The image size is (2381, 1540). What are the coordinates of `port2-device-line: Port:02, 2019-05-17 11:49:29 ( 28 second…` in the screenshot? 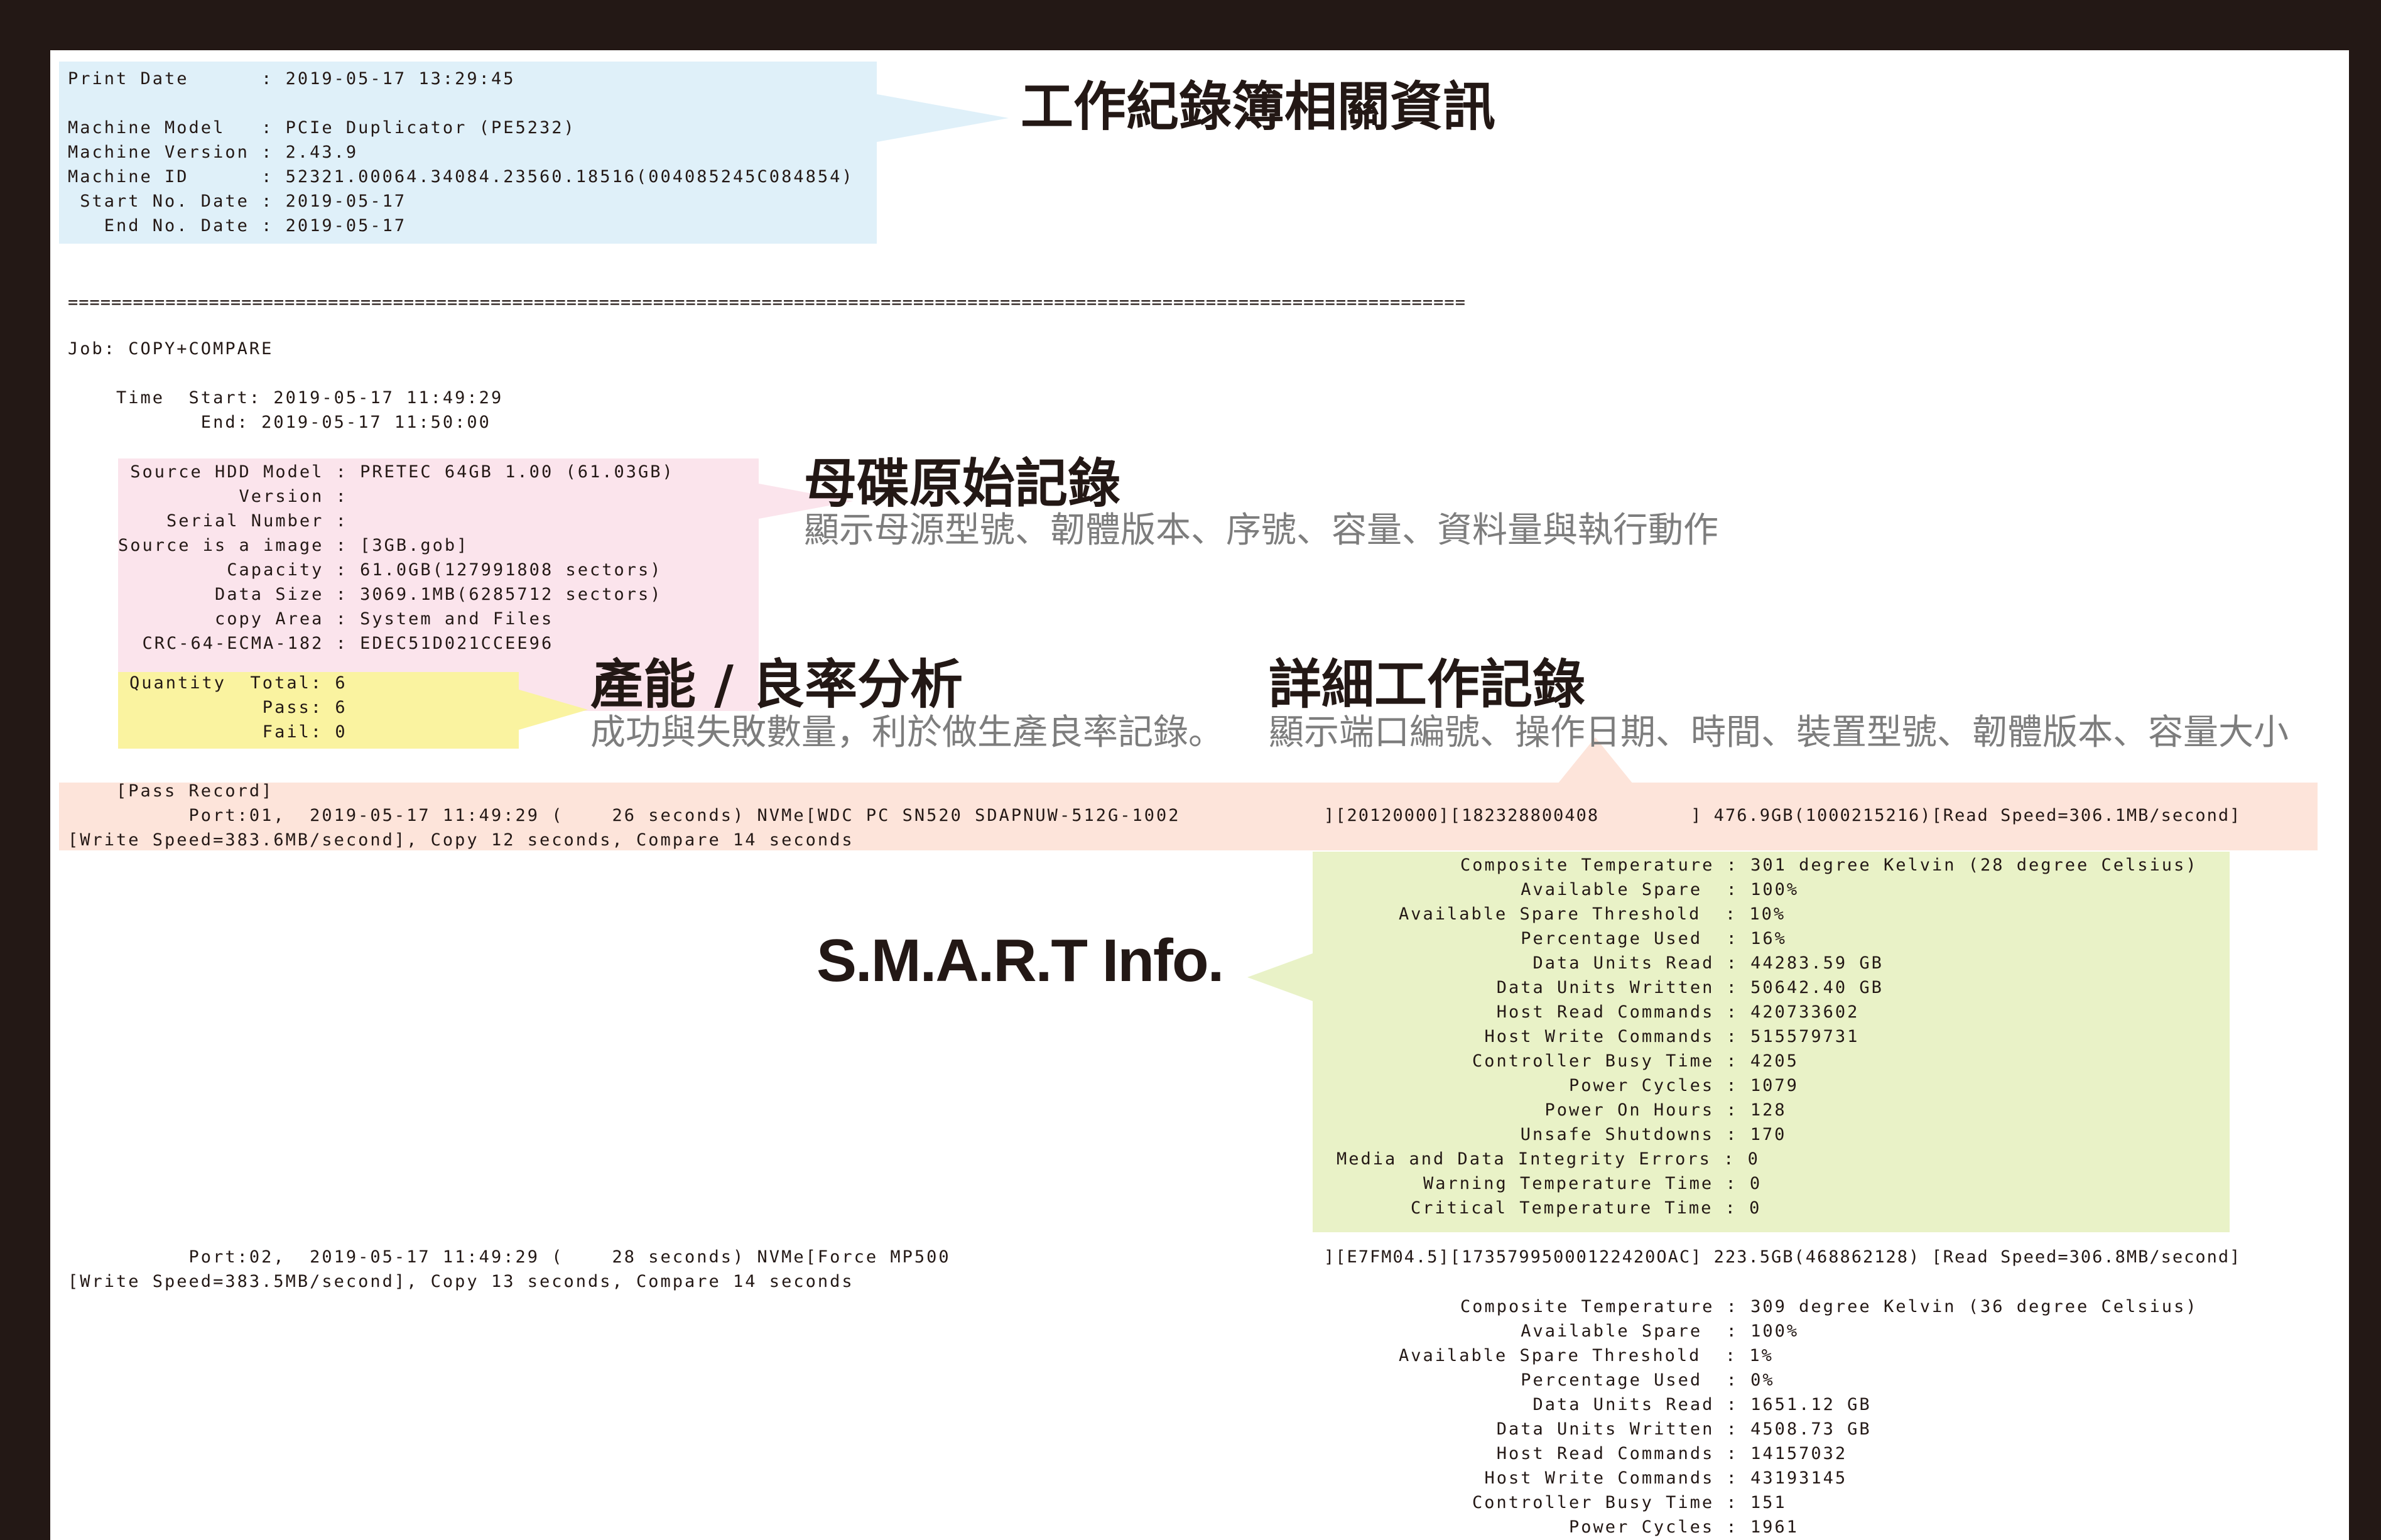 It's located at (509, 1257).